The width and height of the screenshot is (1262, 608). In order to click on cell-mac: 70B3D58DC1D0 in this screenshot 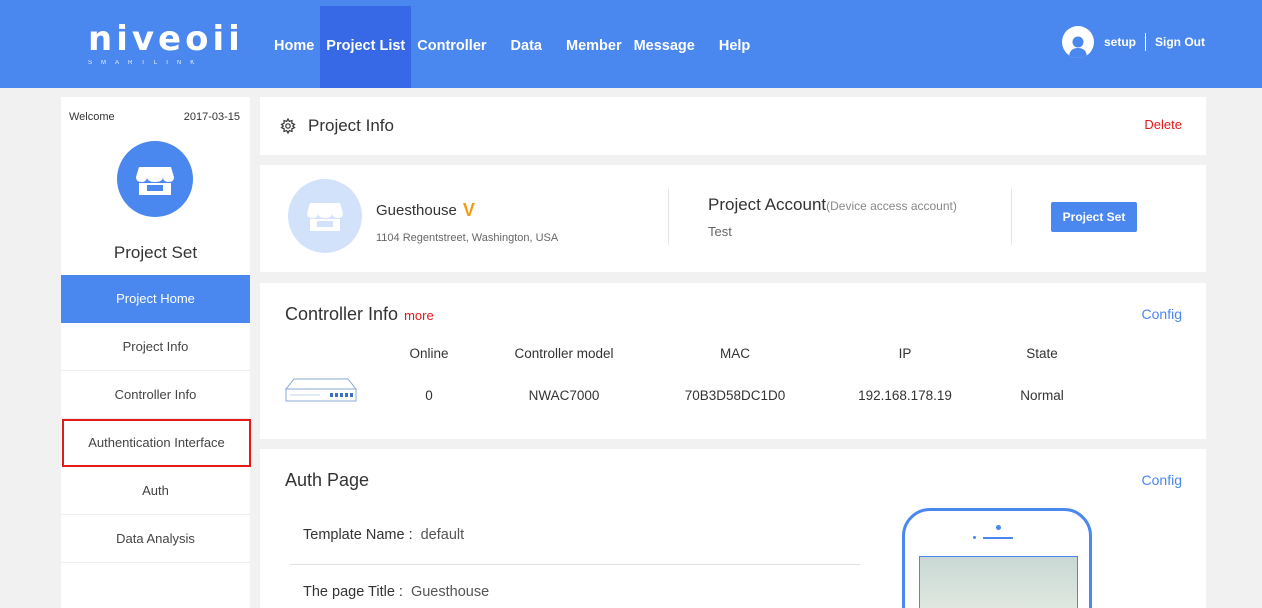, I will do `click(735, 395)`.